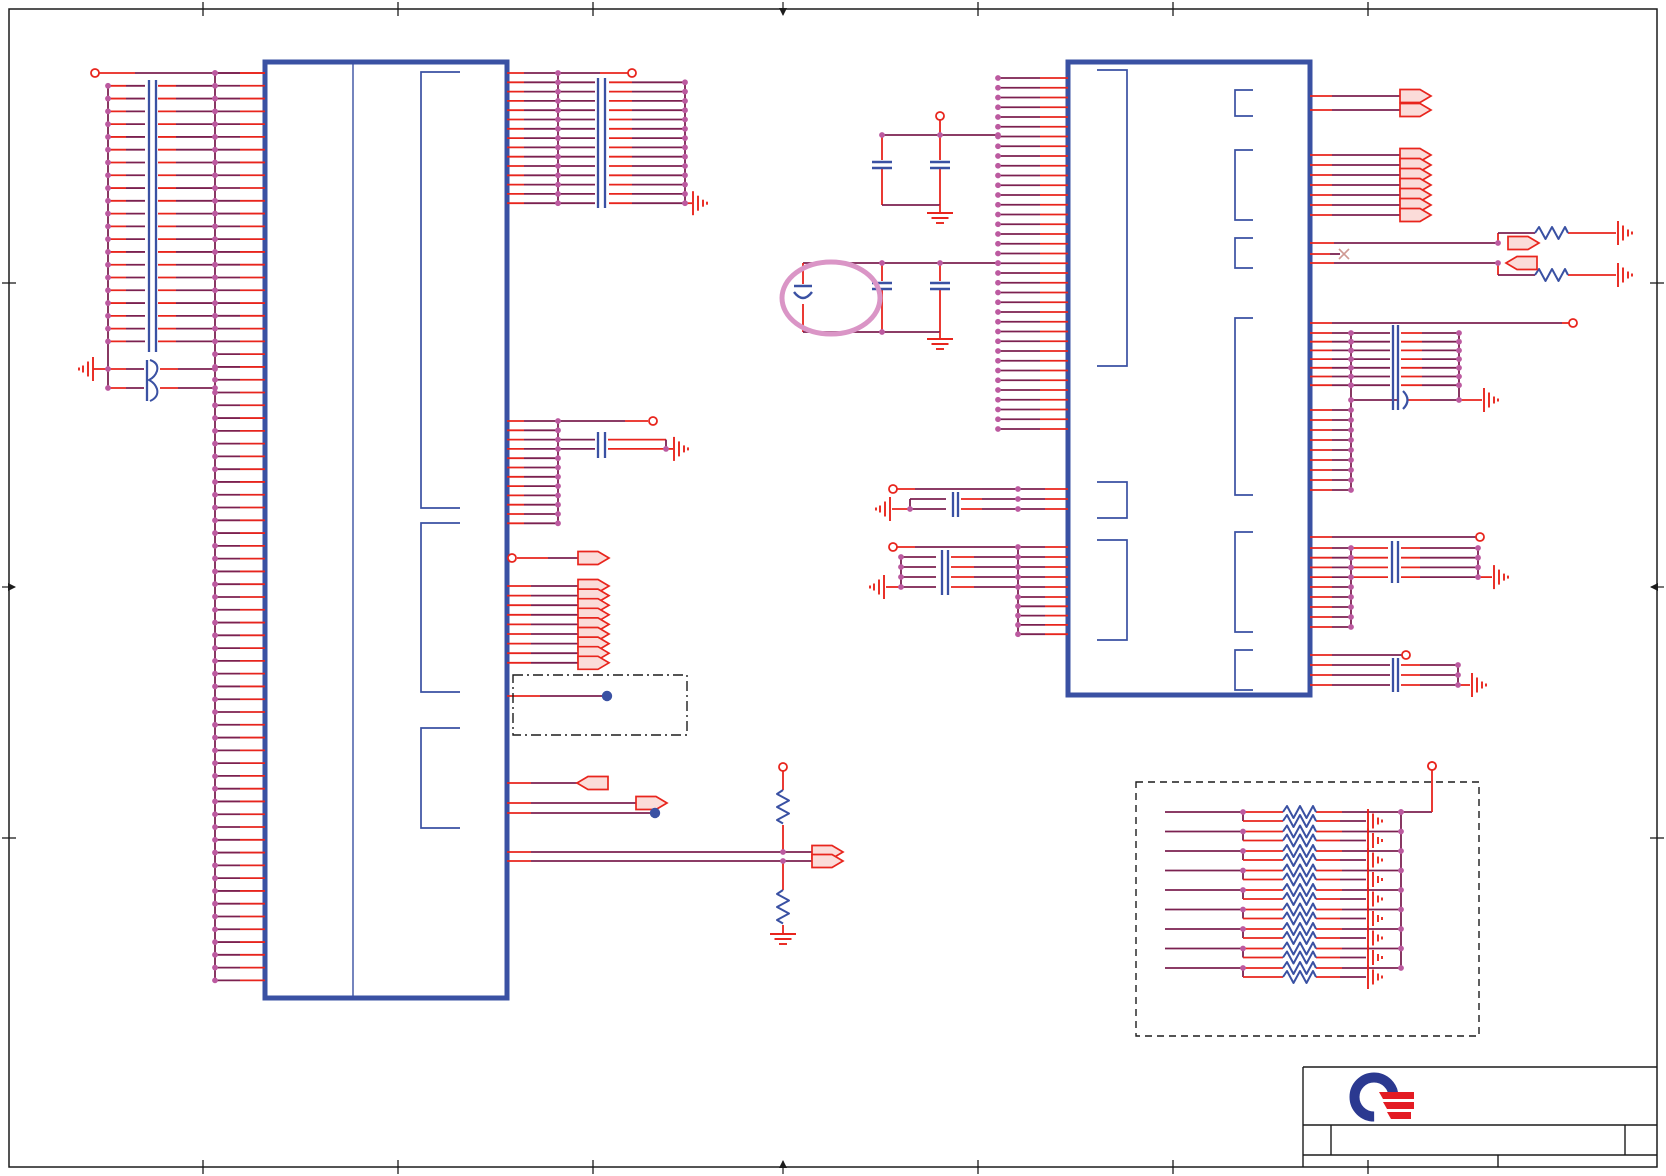 The height and width of the screenshot is (1176, 1666). Describe the element at coordinates (1043, 616) in the screenshot. I see `right-ic-gb-lower-pins` at that location.